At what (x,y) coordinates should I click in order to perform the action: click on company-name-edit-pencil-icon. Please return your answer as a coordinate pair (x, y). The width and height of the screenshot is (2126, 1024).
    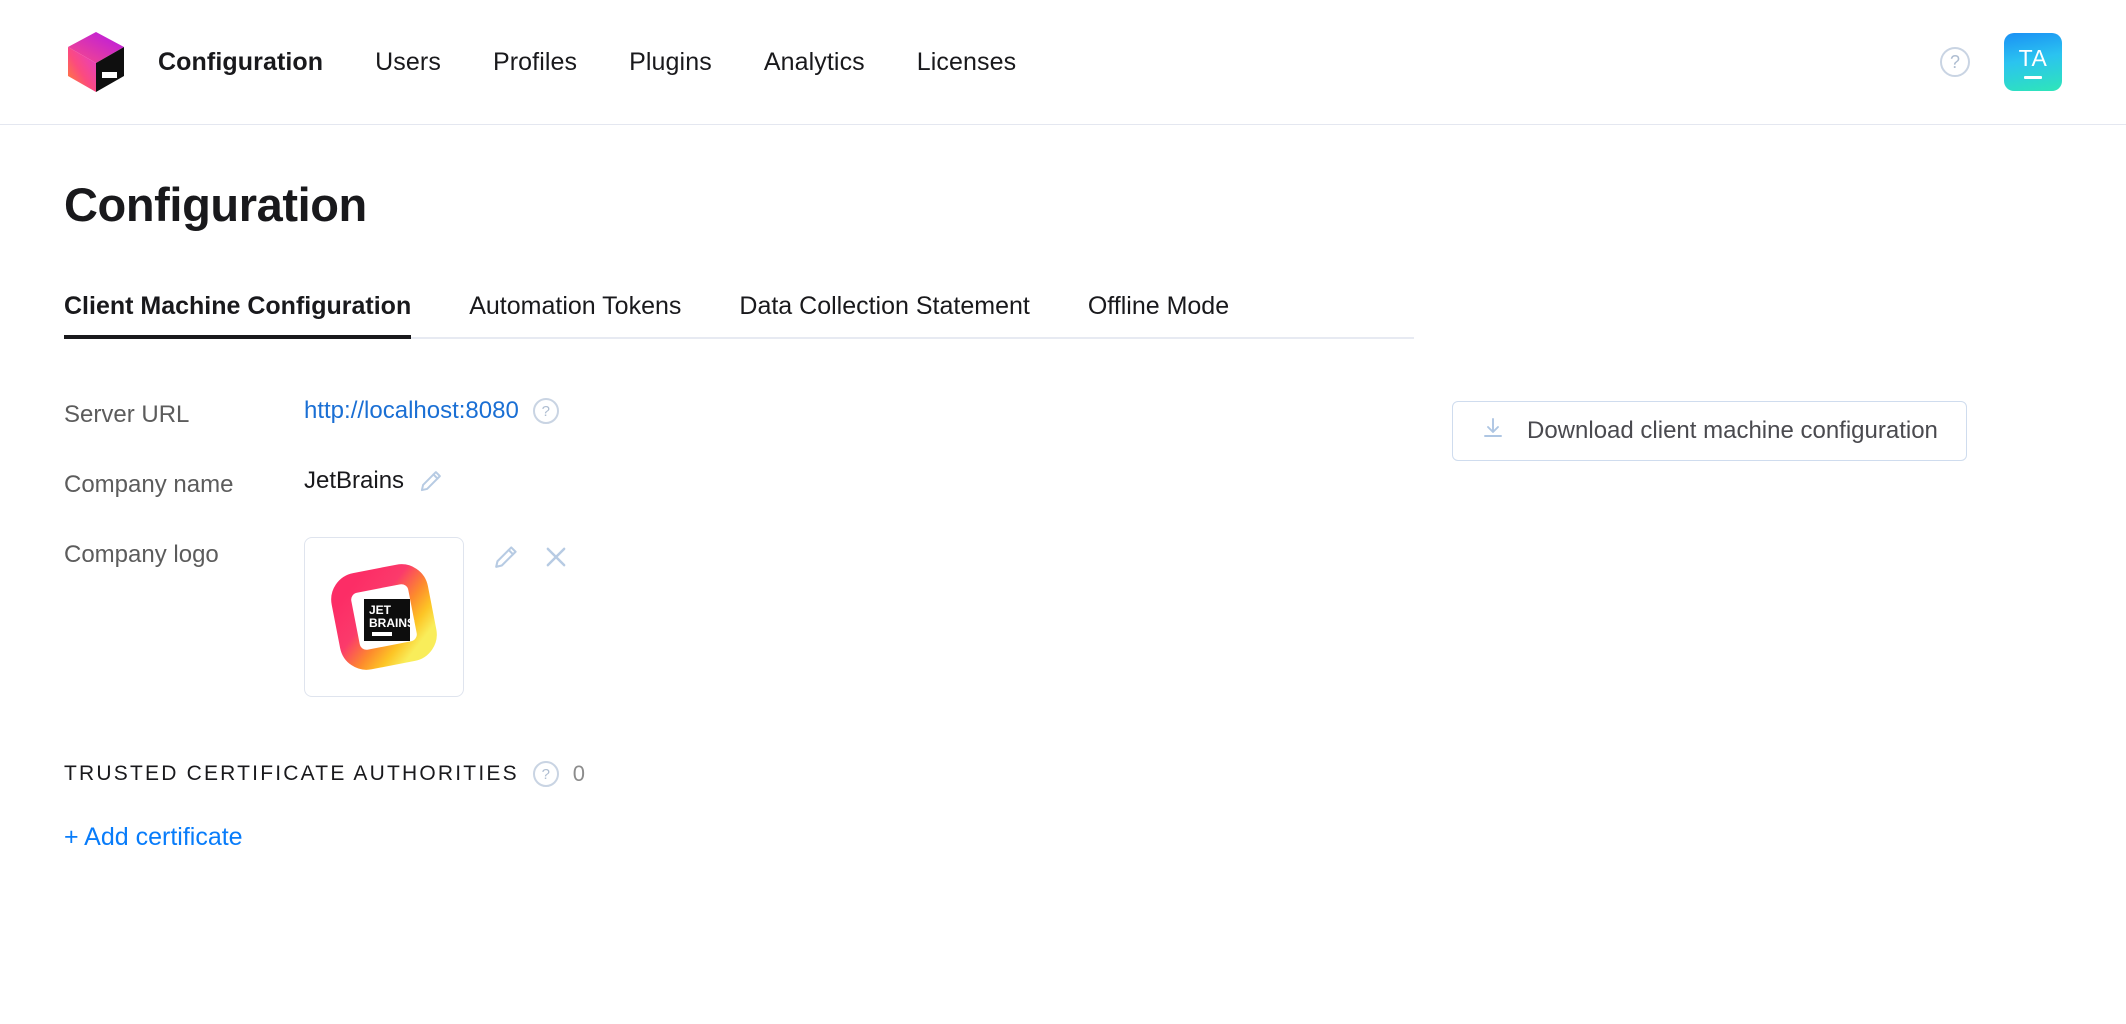
    Looking at the image, I should click on (431, 481).